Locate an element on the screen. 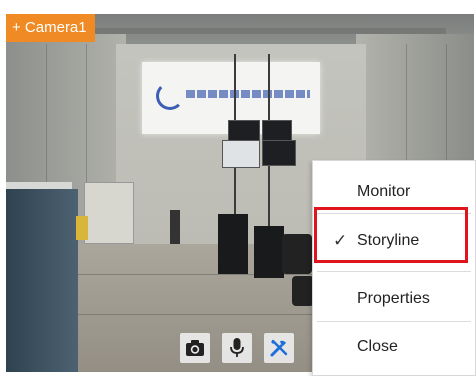 This screenshot has width=476, height=376. settings-tools-button is located at coordinates (279, 348).